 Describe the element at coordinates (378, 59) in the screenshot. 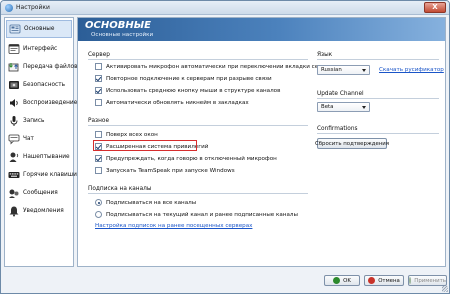

I see `language-separator` at that location.